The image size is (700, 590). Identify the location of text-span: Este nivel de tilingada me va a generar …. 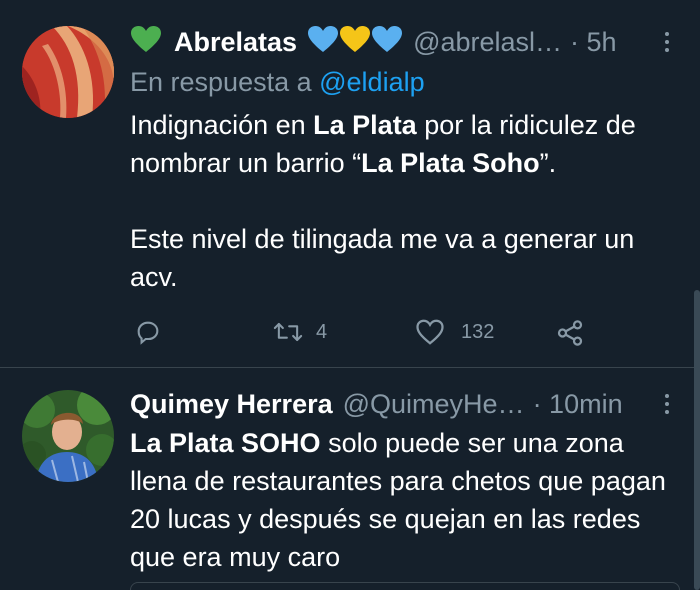
(382, 258).